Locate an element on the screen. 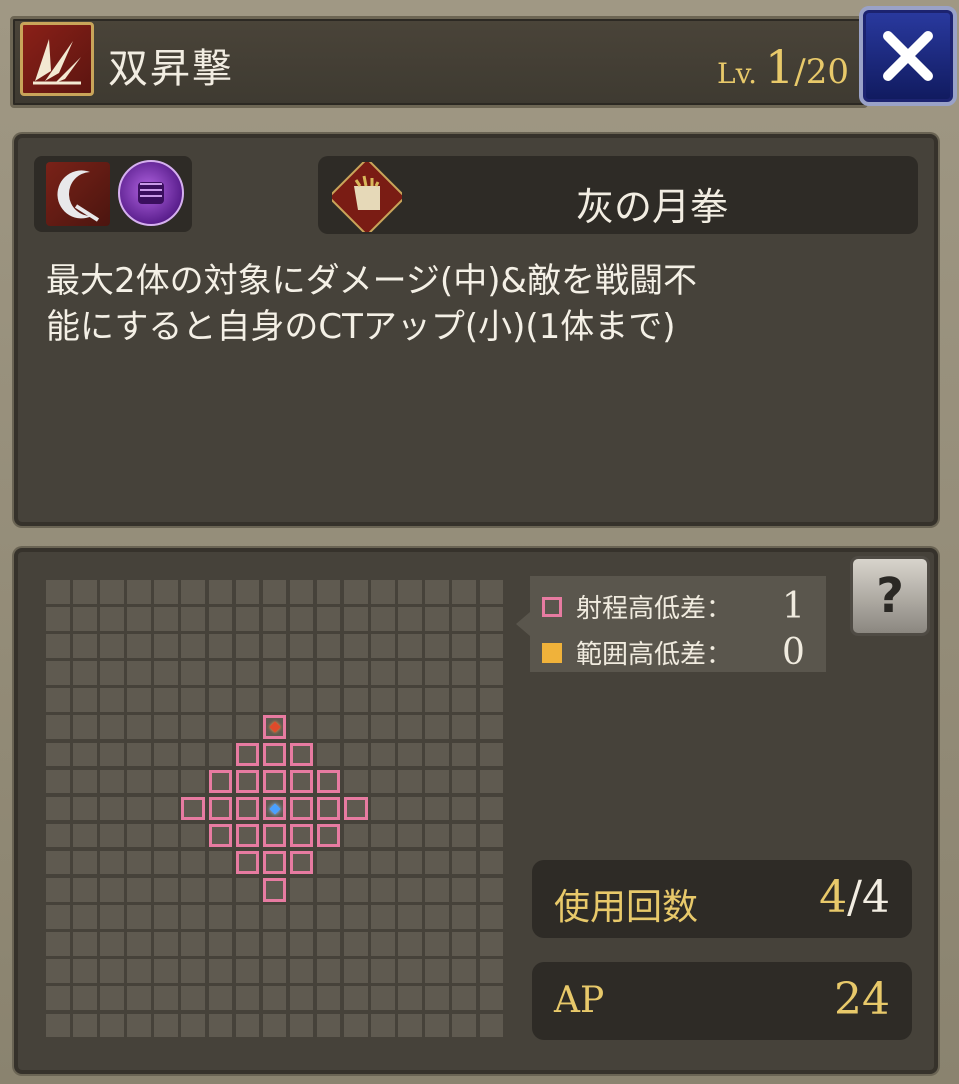 The image size is (959, 1084). target-marker-icon is located at coordinates (274, 727).